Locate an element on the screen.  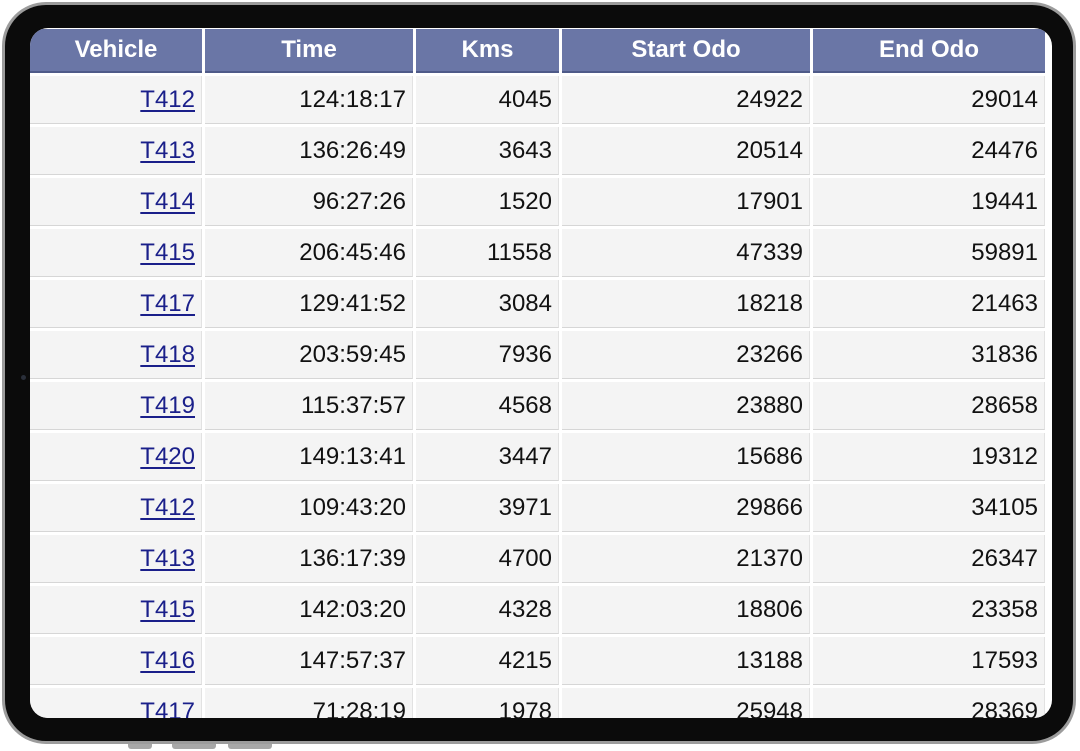
table-row: T417 71:28:19 1978 25948 28369 is located at coordinates (537, 703).